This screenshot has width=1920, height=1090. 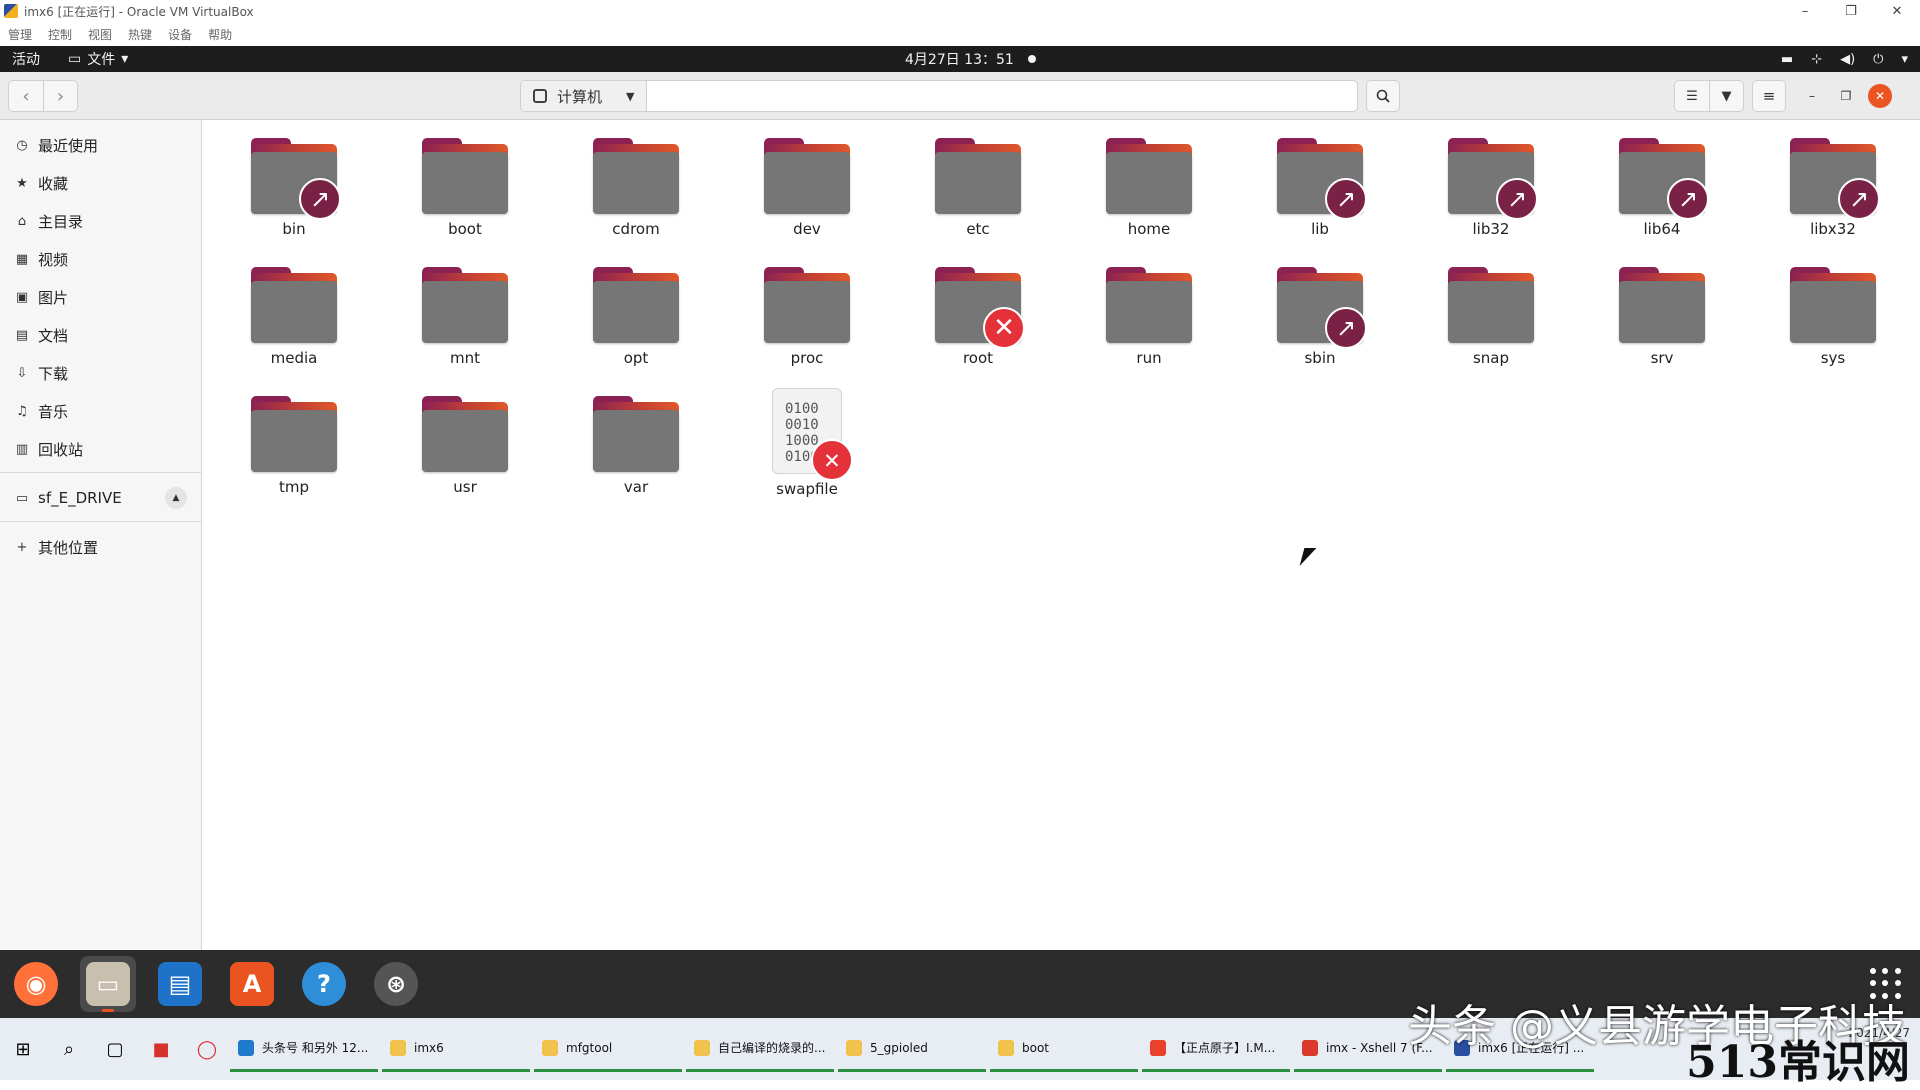 What do you see at coordinates (100, 259) in the screenshot?
I see `sidebar-item: ▦ 视频` at bounding box center [100, 259].